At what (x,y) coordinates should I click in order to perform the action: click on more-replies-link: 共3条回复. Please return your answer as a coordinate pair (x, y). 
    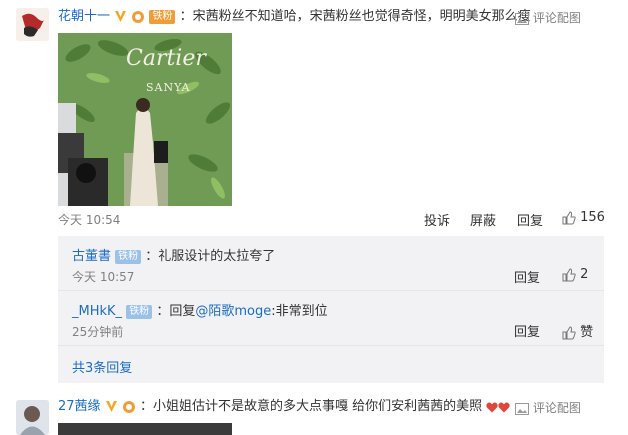
    Looking at the image, I should click on (102, 366).